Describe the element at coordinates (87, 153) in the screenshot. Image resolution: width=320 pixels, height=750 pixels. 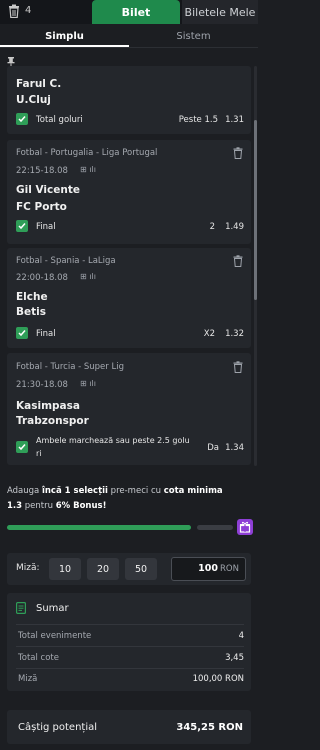
I see `league-name: Fotbal - Portugalia - Liga Portugal` at that location.